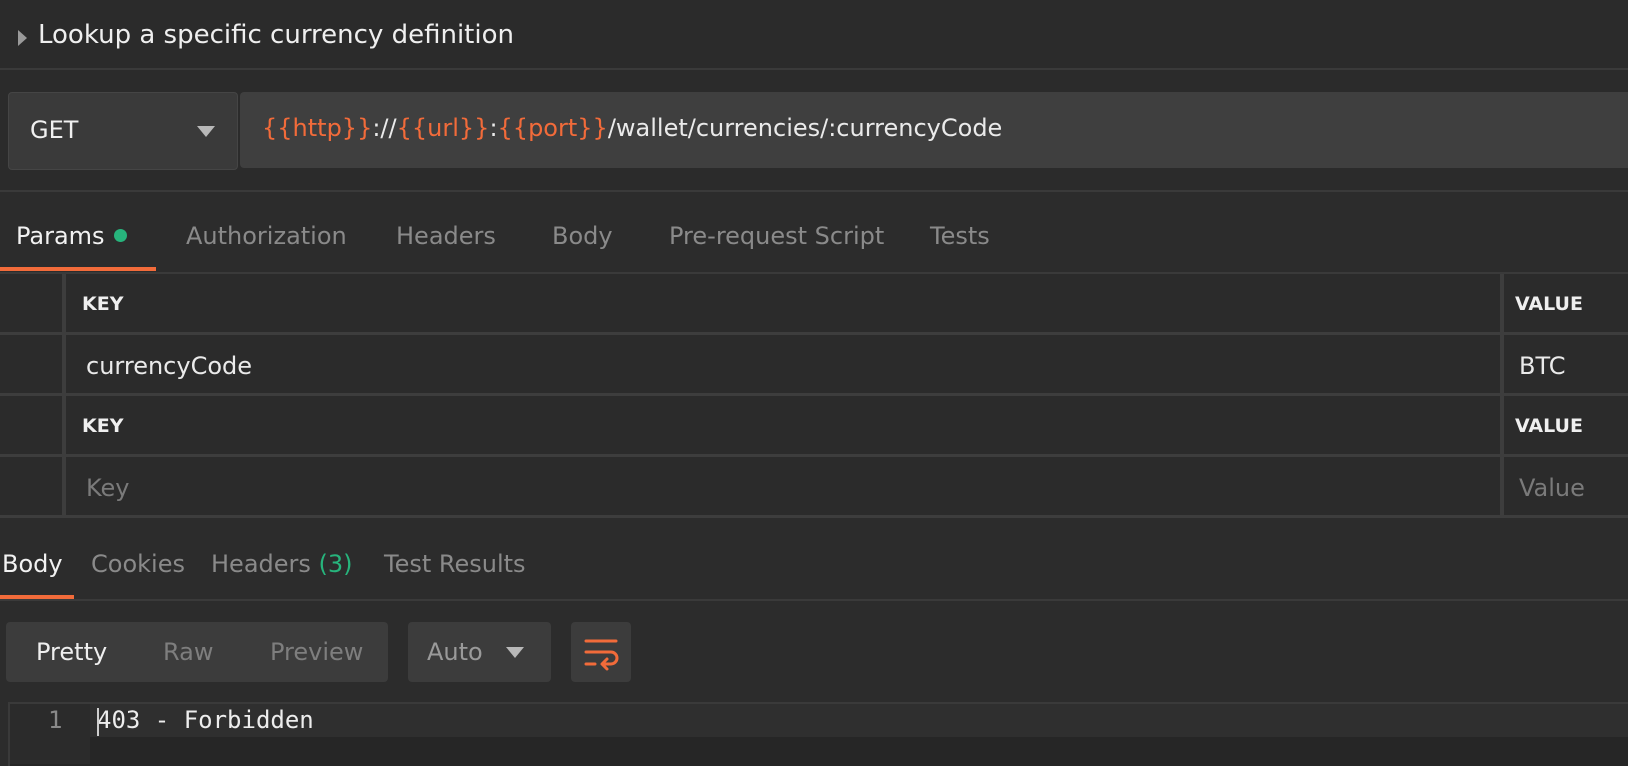 This screenshot has width=1628, height=766. What do you see at coordinates (455, 652) in the screenshot?
I see `language-select-label: Auto` at bounding box center [455, 652].